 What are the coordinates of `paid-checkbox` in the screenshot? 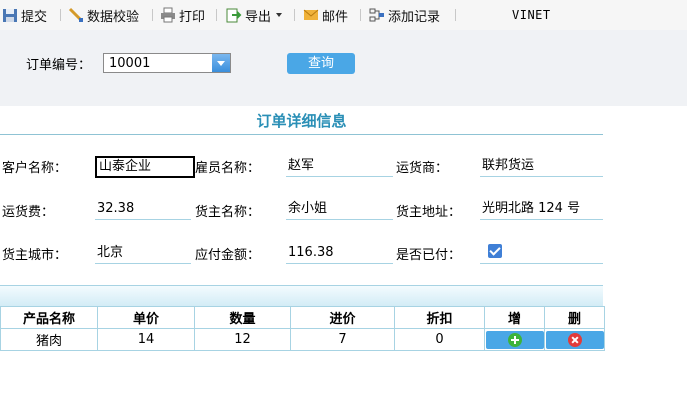 It's located at (495, 251).